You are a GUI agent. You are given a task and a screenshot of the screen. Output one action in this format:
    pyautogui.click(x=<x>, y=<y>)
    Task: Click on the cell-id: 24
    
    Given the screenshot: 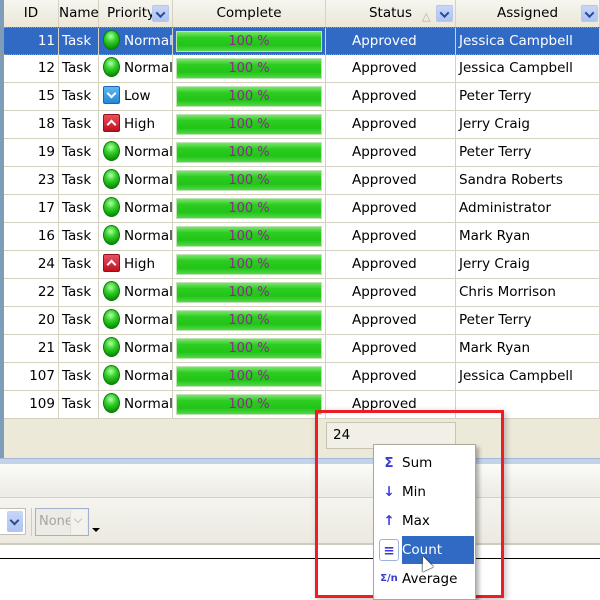 What is the action you would take?
    pyautogui.click(x=31, y=264)
    